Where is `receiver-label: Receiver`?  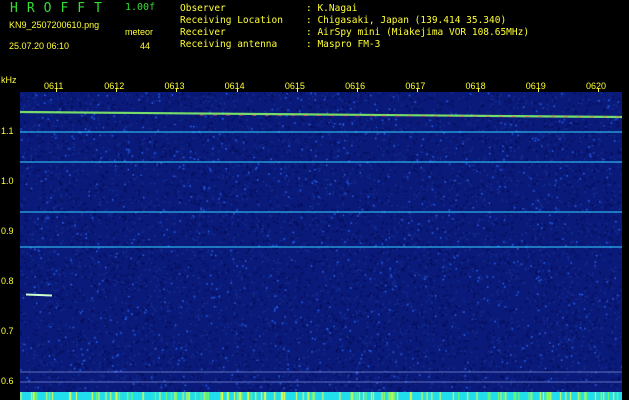 receiver-label: Receiver is located at coordinates (203, 32).